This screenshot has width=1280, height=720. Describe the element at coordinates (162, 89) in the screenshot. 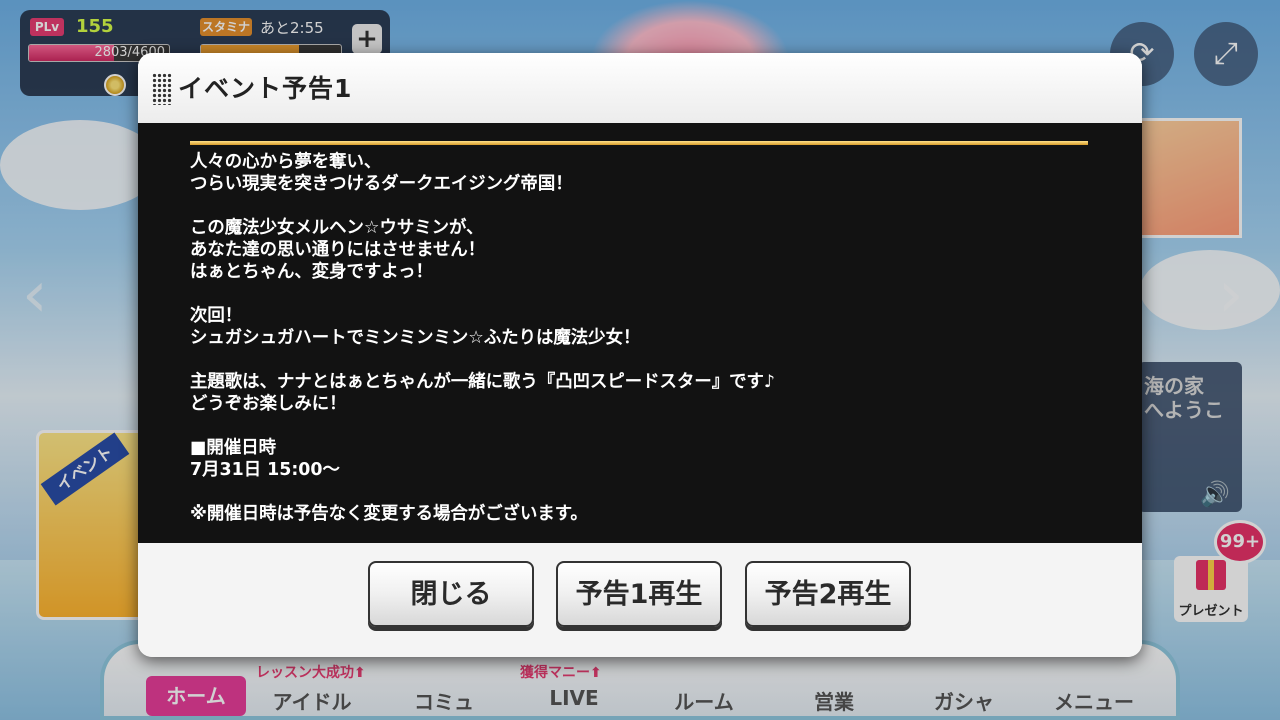

I see `grip-icon` at that location.